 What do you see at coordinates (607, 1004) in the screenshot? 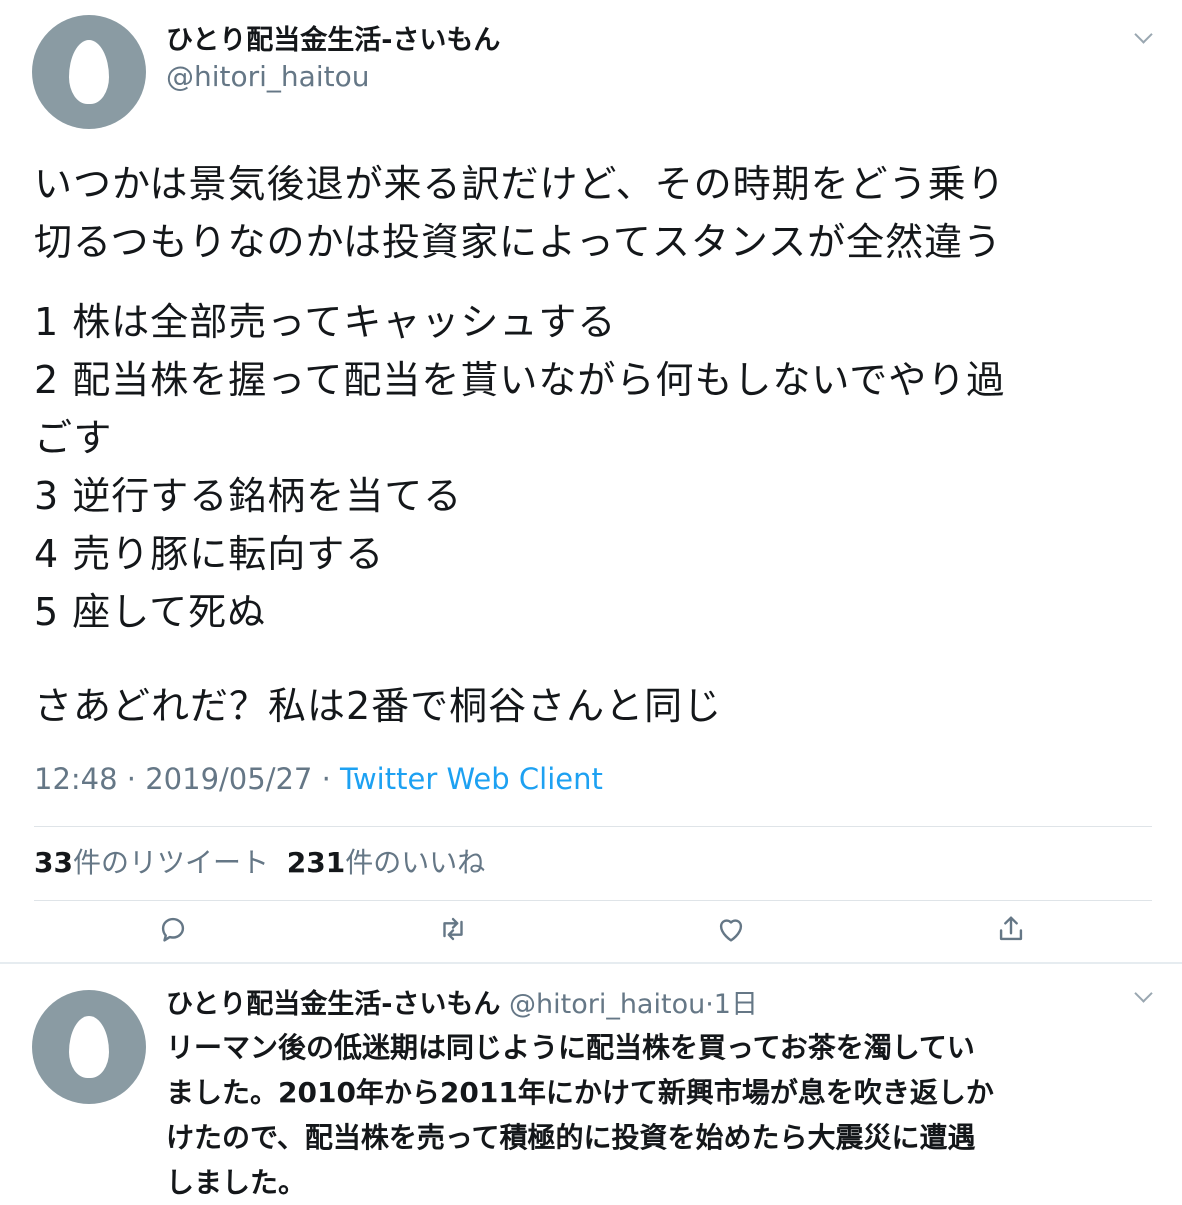
I see `reply-author-handle: @hitori_haitou` at bounding box center [607, 1004].